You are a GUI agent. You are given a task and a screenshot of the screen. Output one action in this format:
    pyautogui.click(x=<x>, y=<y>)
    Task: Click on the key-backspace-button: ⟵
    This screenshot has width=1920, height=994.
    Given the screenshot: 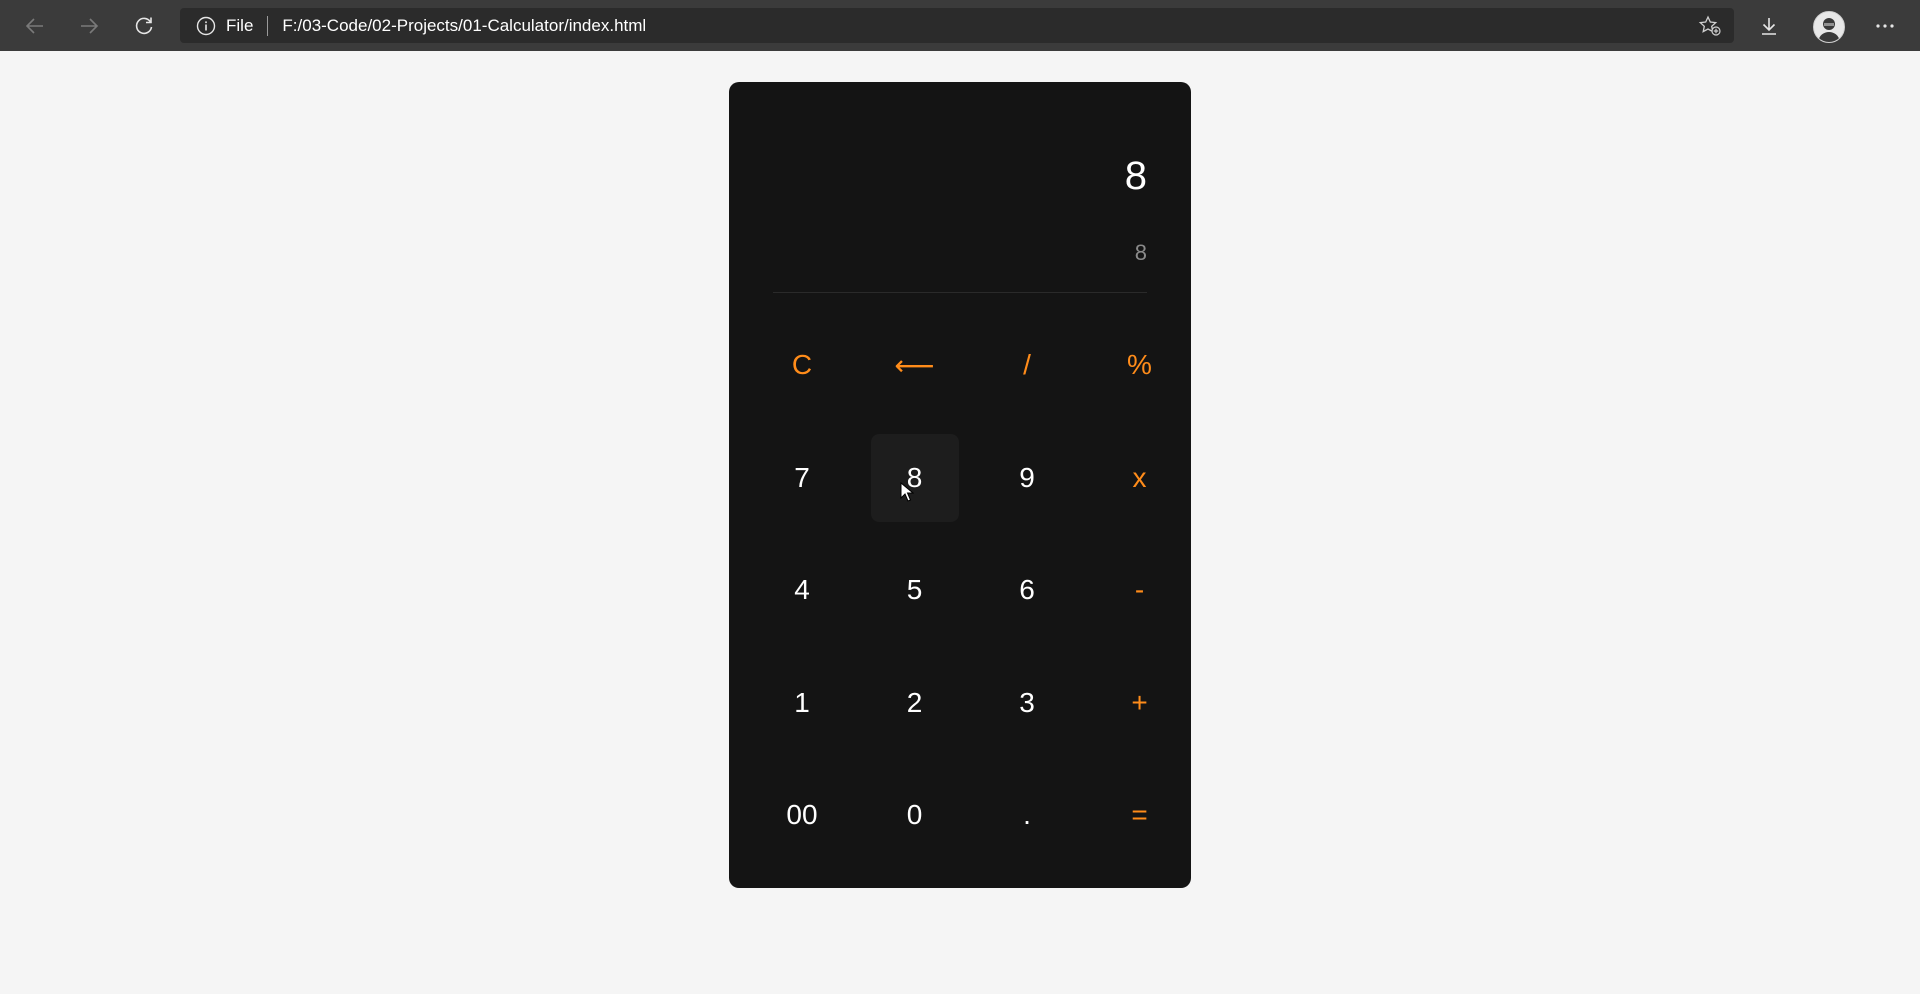 What is the action you would take?
    pyautogui.click(x=915, y=365)
    